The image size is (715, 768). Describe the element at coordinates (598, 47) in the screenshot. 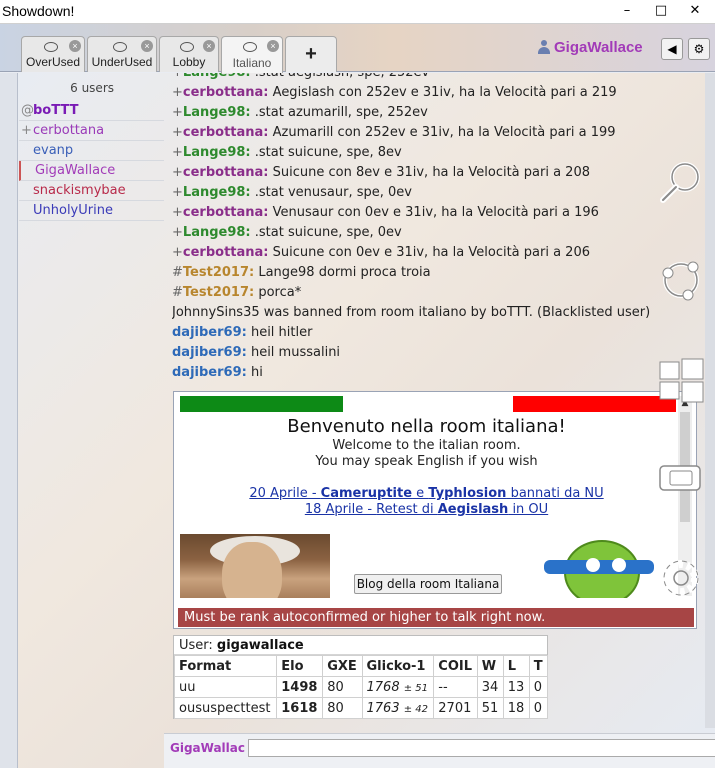

I see `header-username: GigaWallace` at that location.